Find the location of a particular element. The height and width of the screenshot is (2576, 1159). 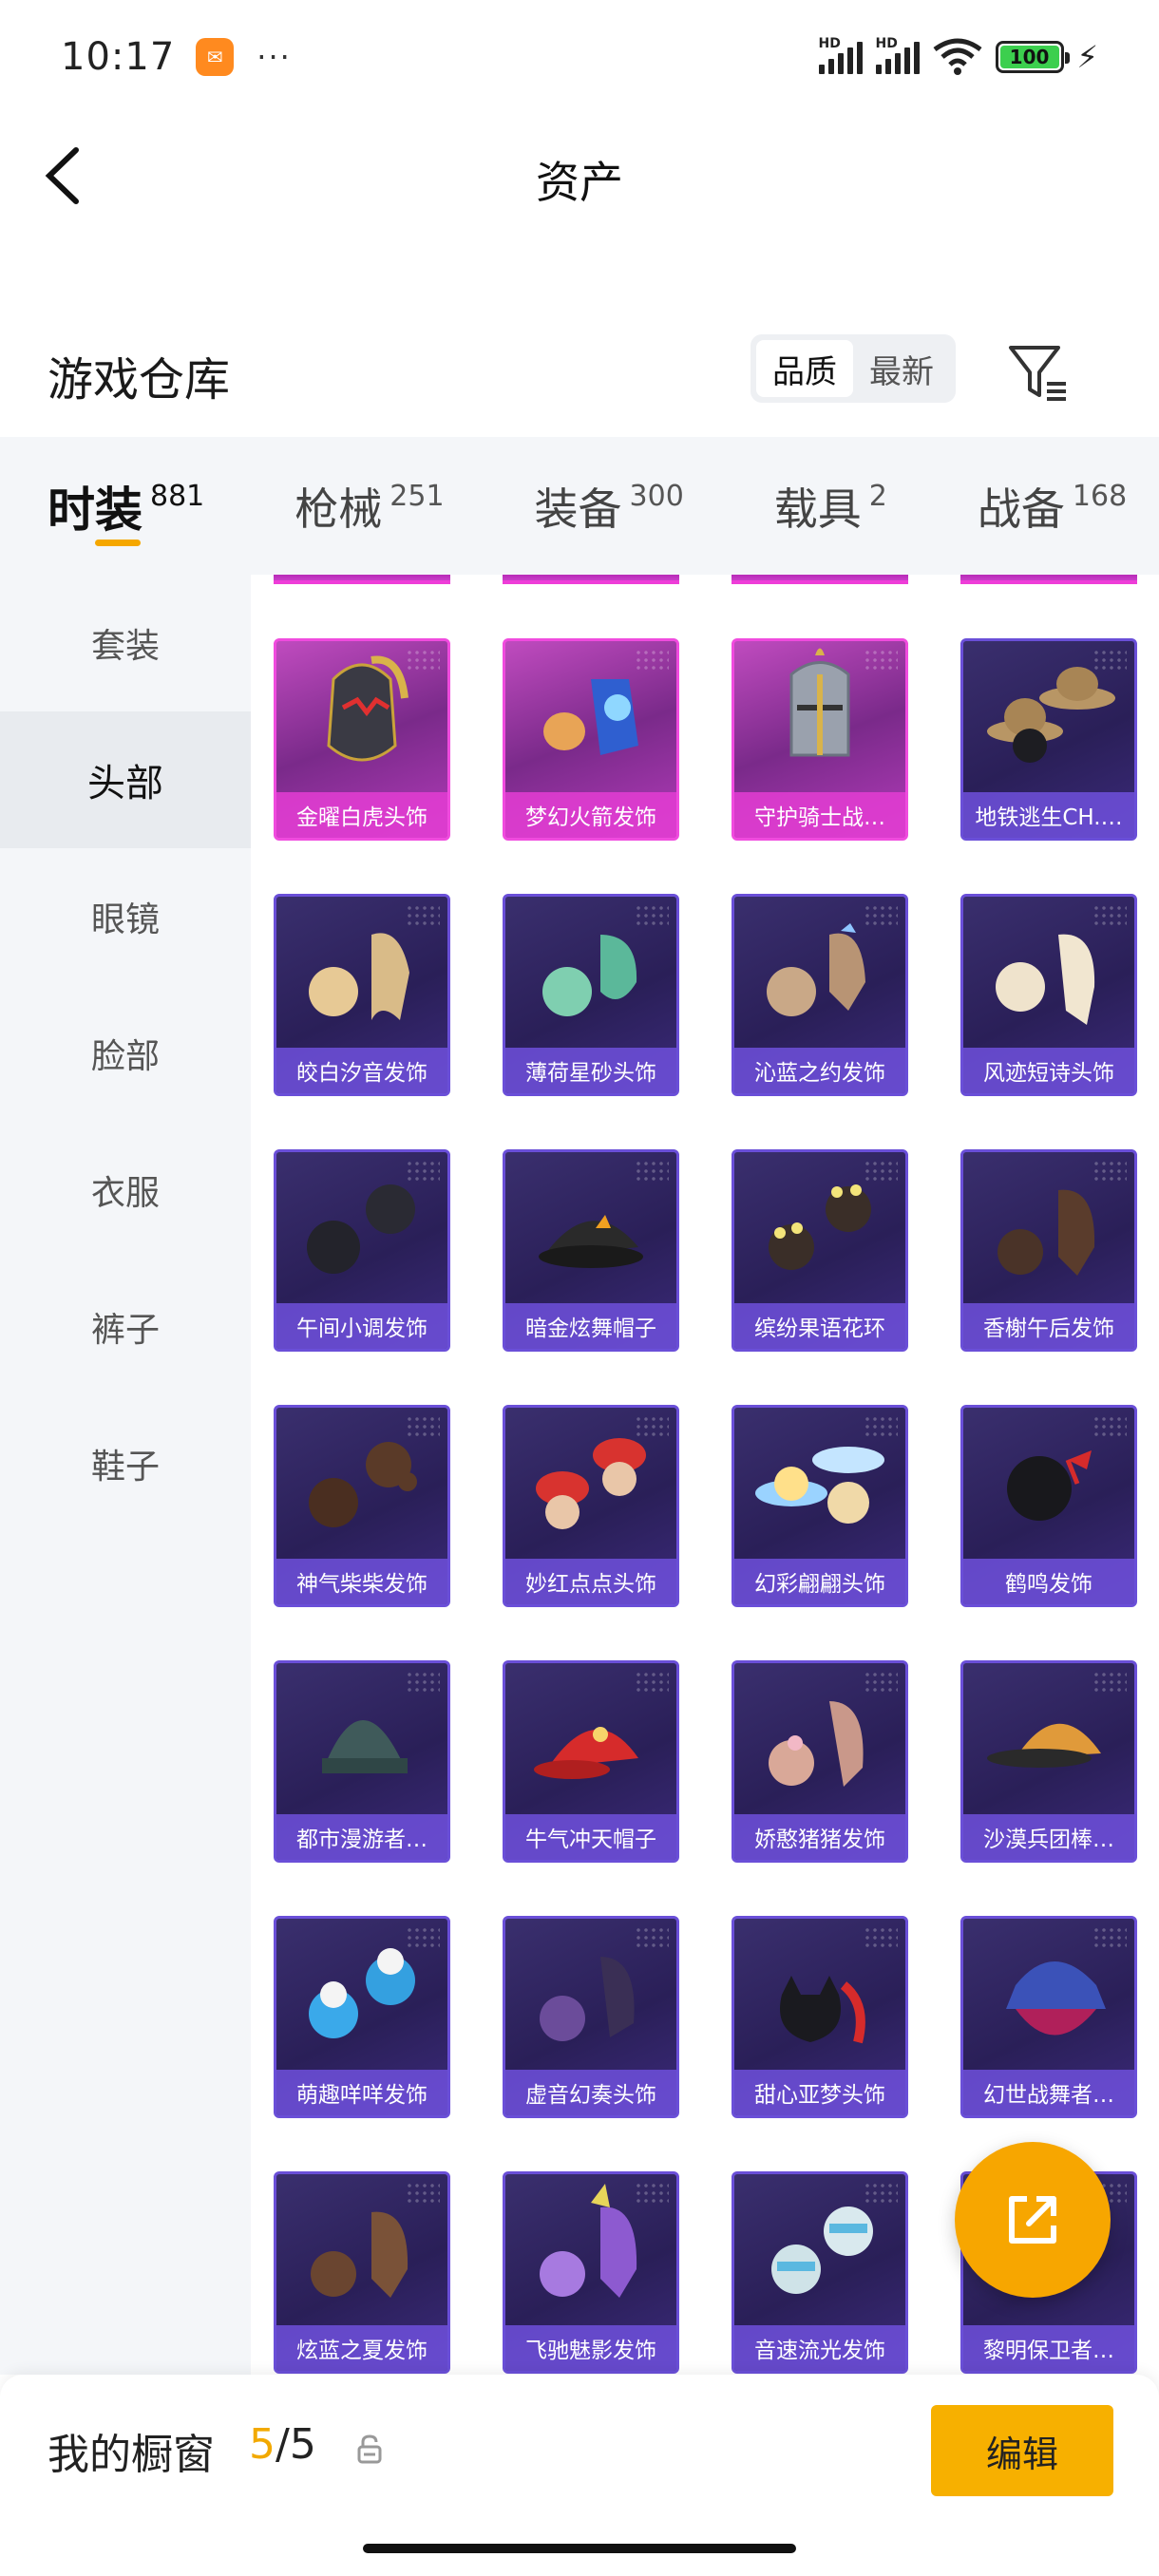

item-card: 皎白汐音发饰 is located at coordinates (362, 995).